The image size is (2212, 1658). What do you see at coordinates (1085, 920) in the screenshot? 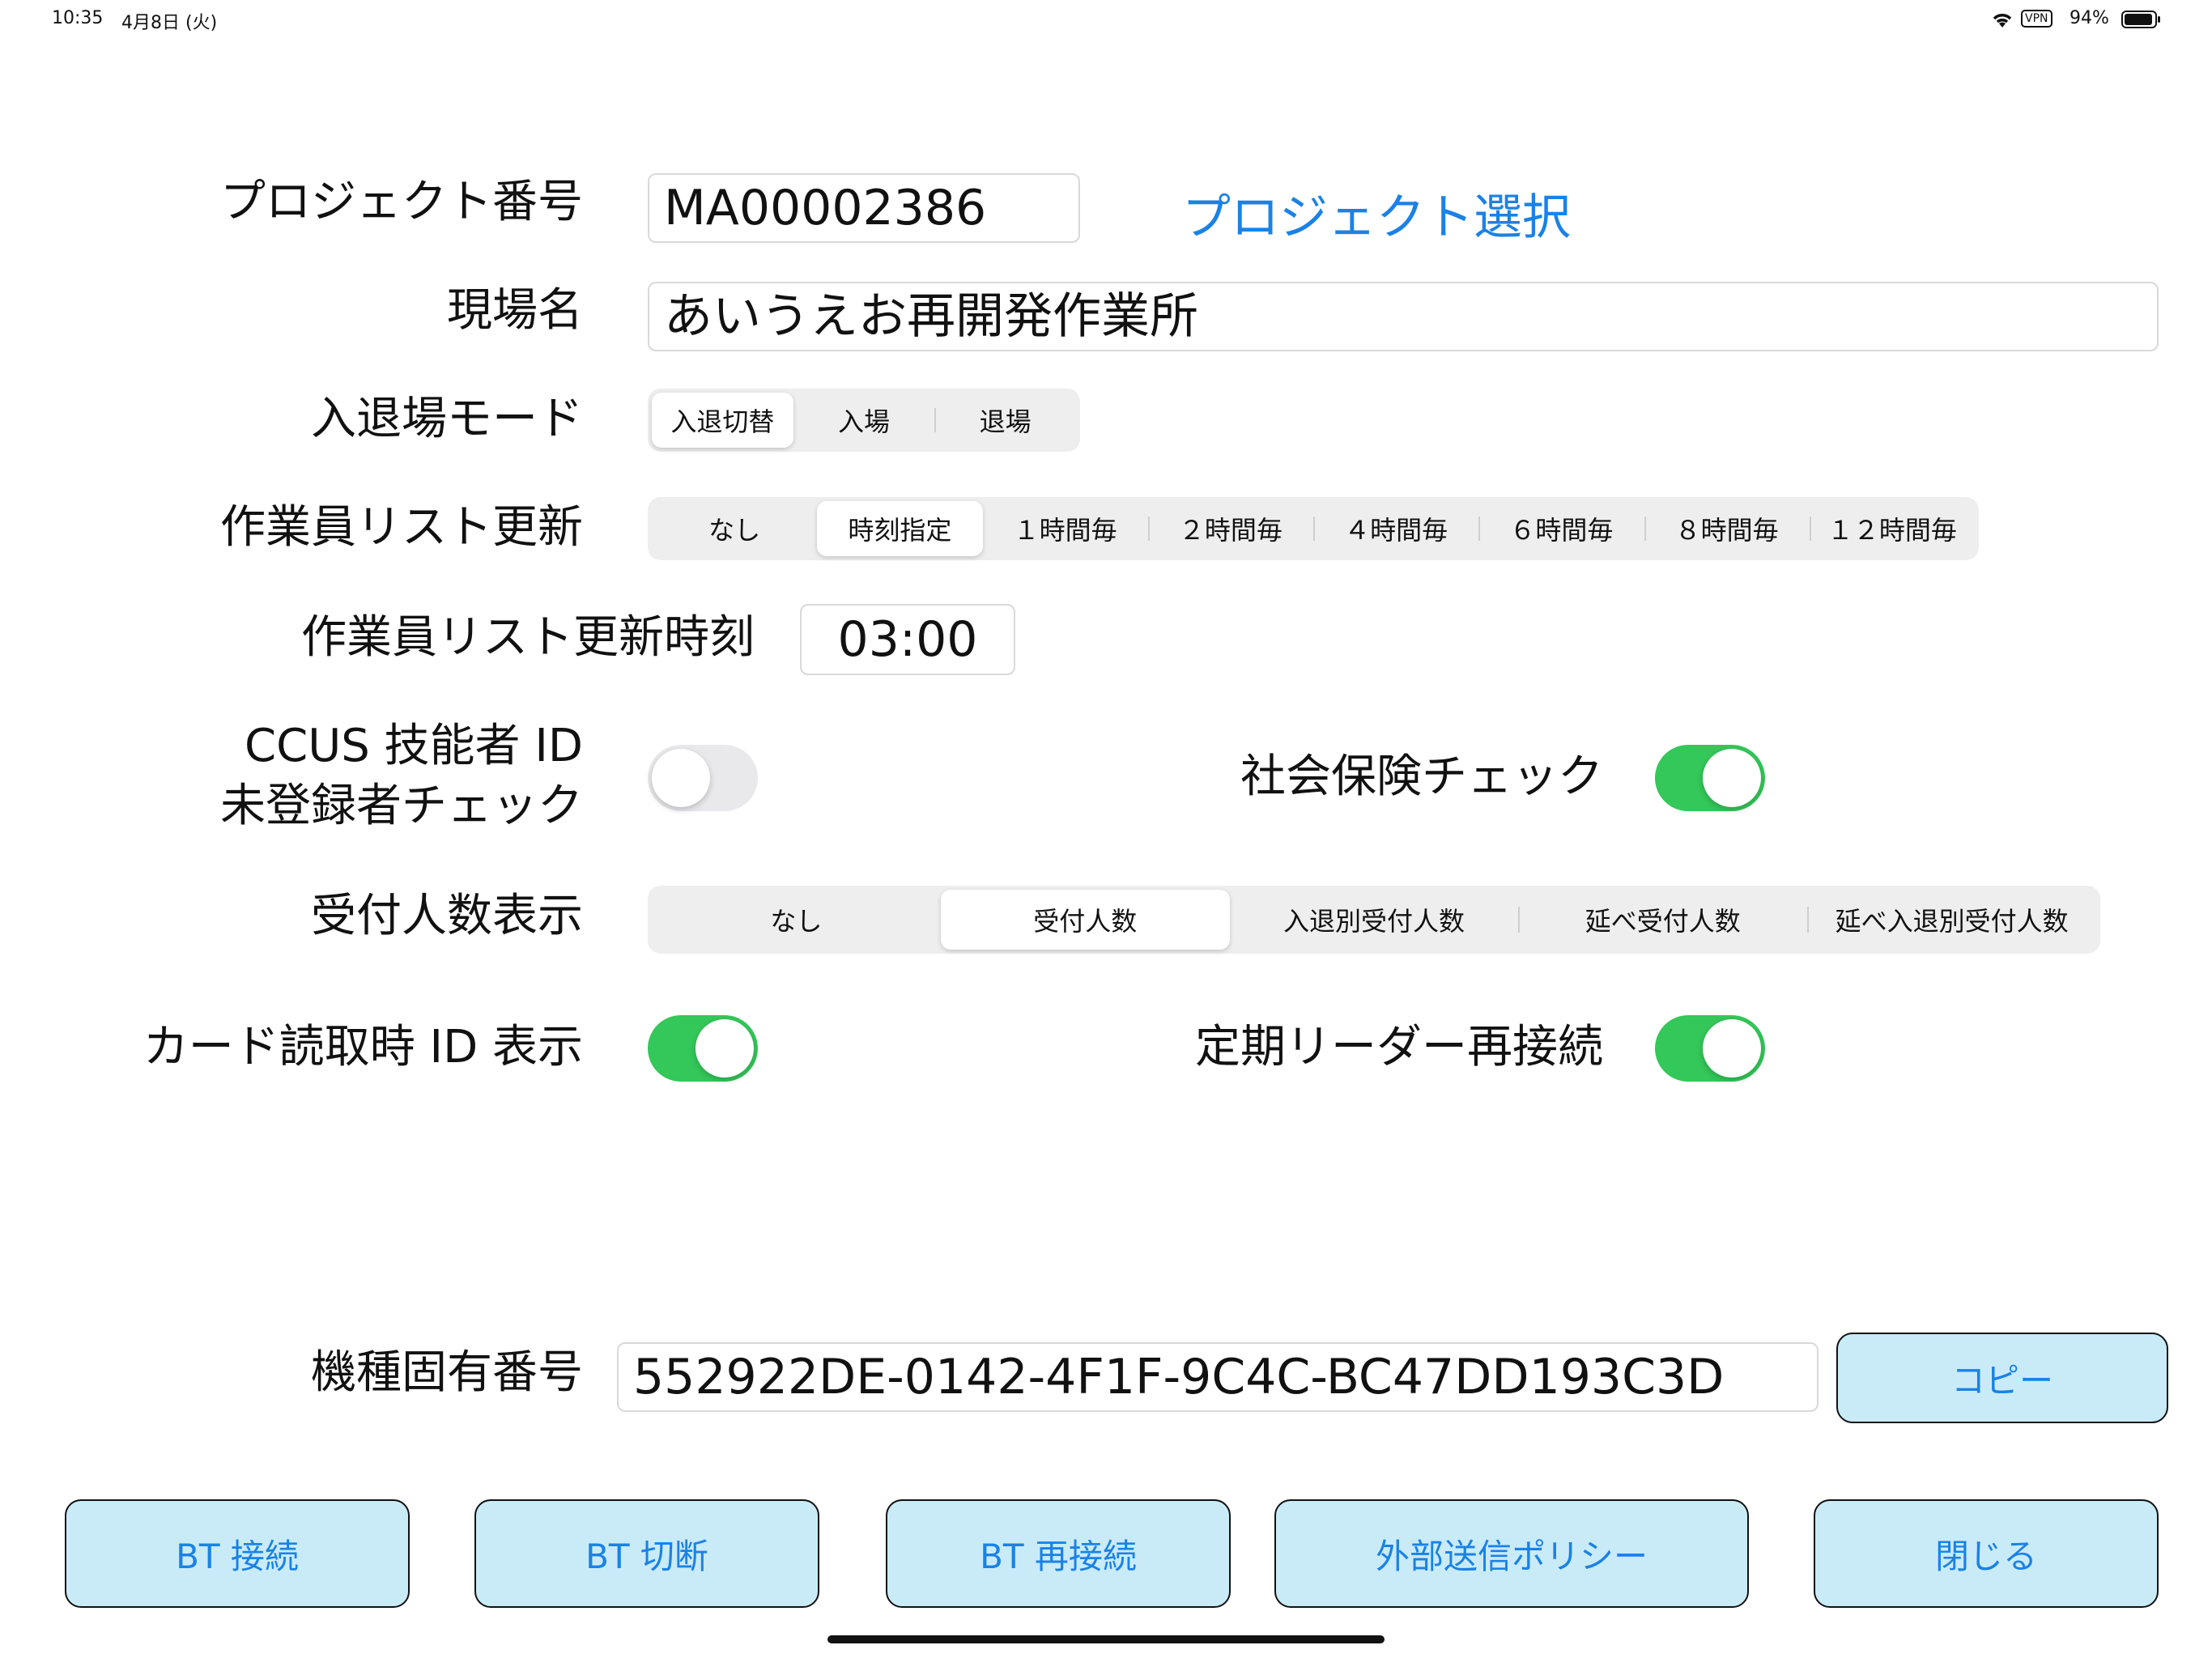
I see `segment-count-reception: 受付人数` at bounding box center [1085, 920].